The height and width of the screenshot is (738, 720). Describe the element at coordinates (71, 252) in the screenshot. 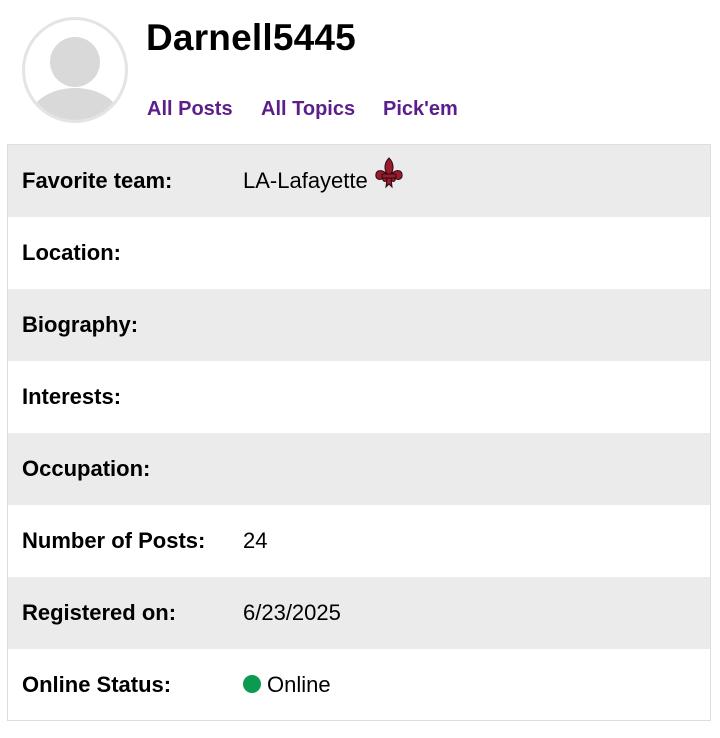

I see `location-label: Location:` at that location.